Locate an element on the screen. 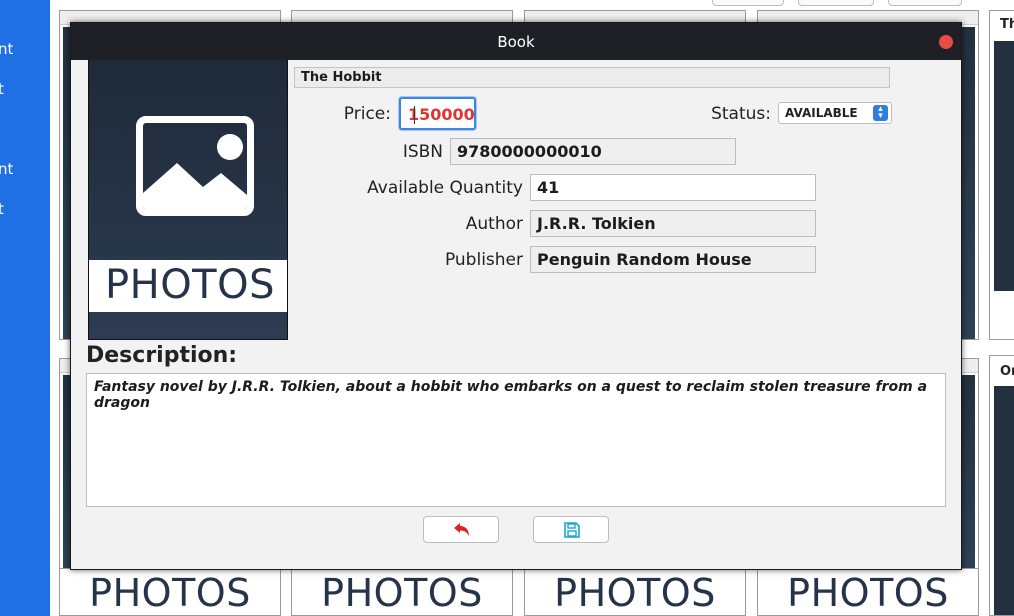  image-placeholder-icon is located at coordinates (195, 166).